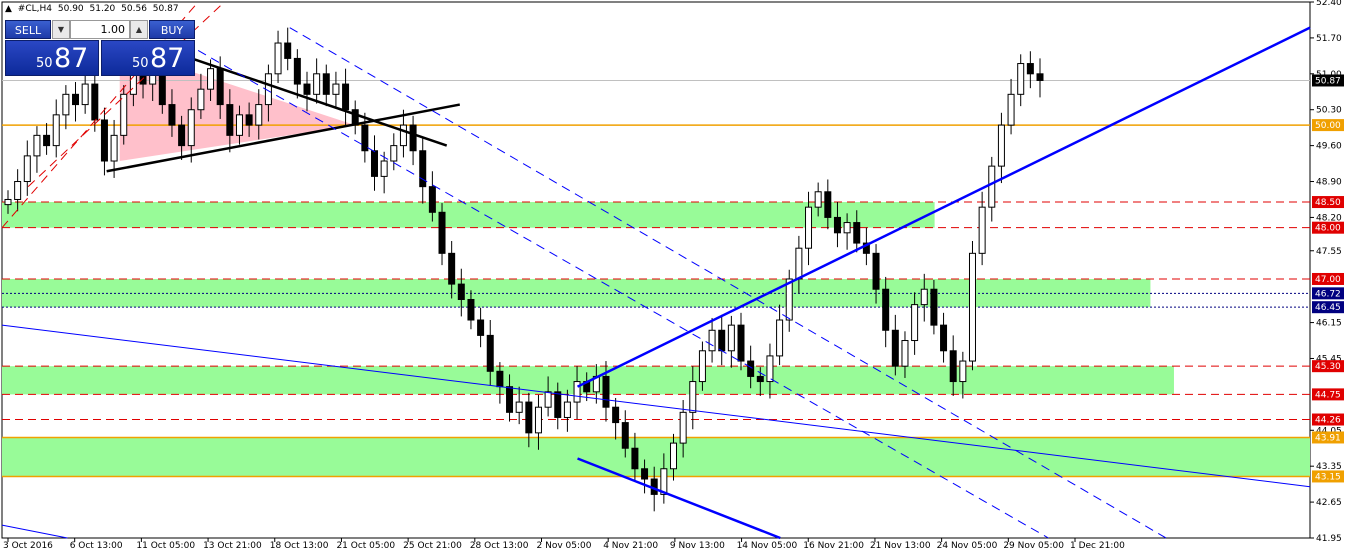 Image resolution: width=1350 pixels, height=554 pixels. What do you see at coordinates (656, 457) in the screenshot?
I see `support-resistance-zone` at bounding box center [656, 457].